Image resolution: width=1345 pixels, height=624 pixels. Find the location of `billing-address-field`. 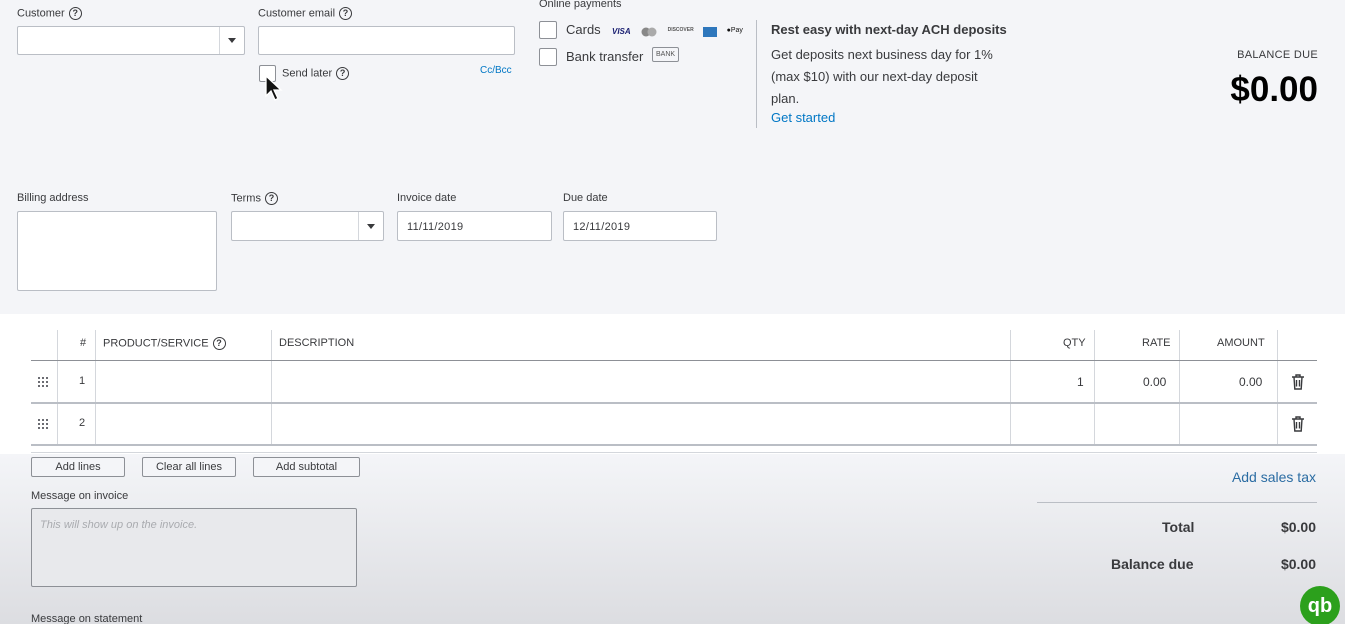

billing-address-field is located at coordinates (117, 251).